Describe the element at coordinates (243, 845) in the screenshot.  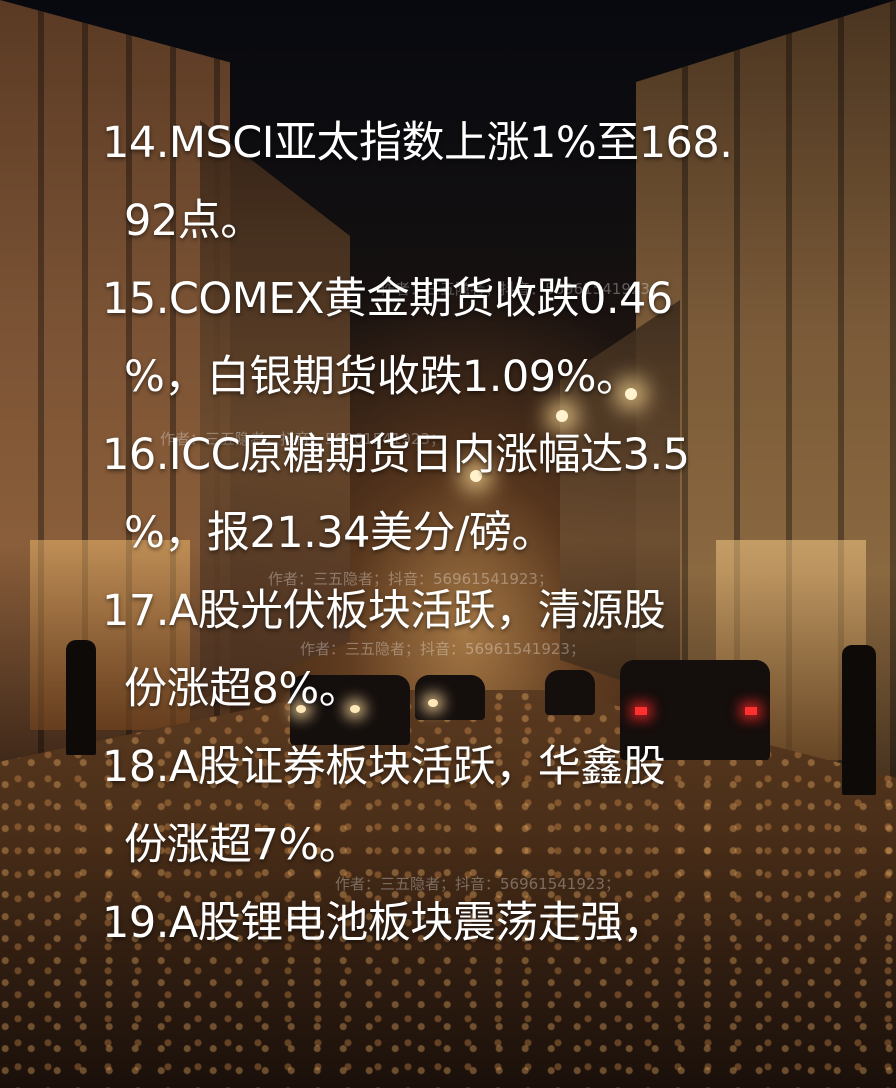
I see `news-line: 份涨超7%。` at that location.